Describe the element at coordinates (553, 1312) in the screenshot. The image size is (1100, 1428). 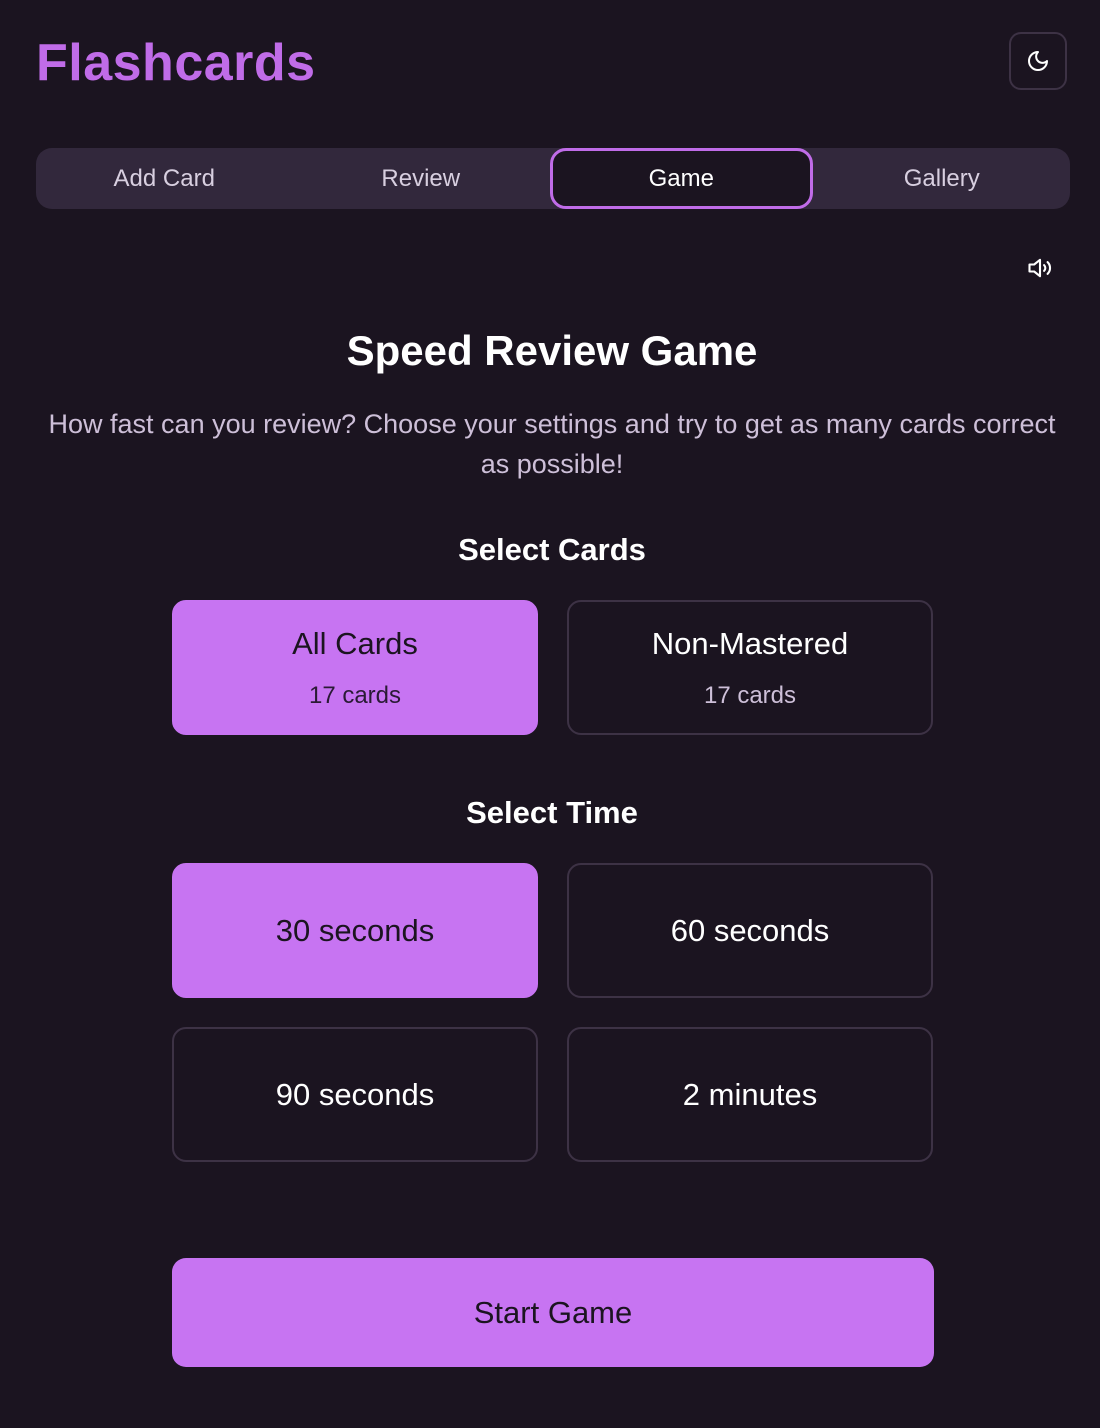
I see `start-game-button: Start Game` at that location.